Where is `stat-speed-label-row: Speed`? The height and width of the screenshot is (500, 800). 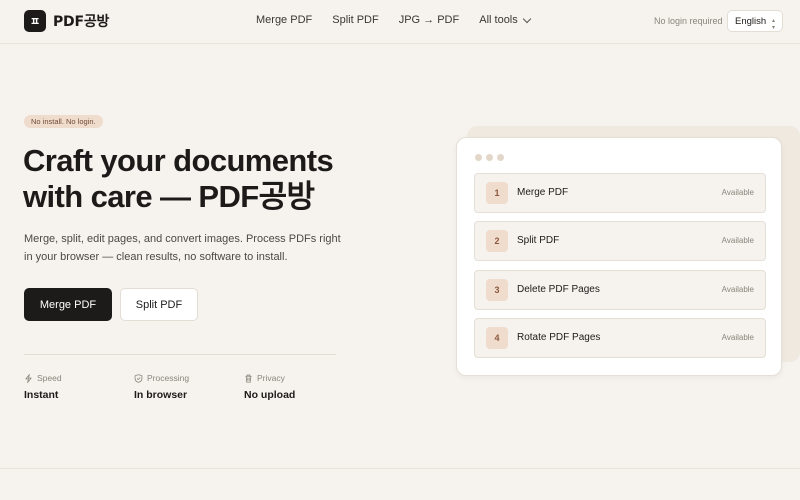
stat-speed-label-row: Speed is located at coordinates (43, 378).